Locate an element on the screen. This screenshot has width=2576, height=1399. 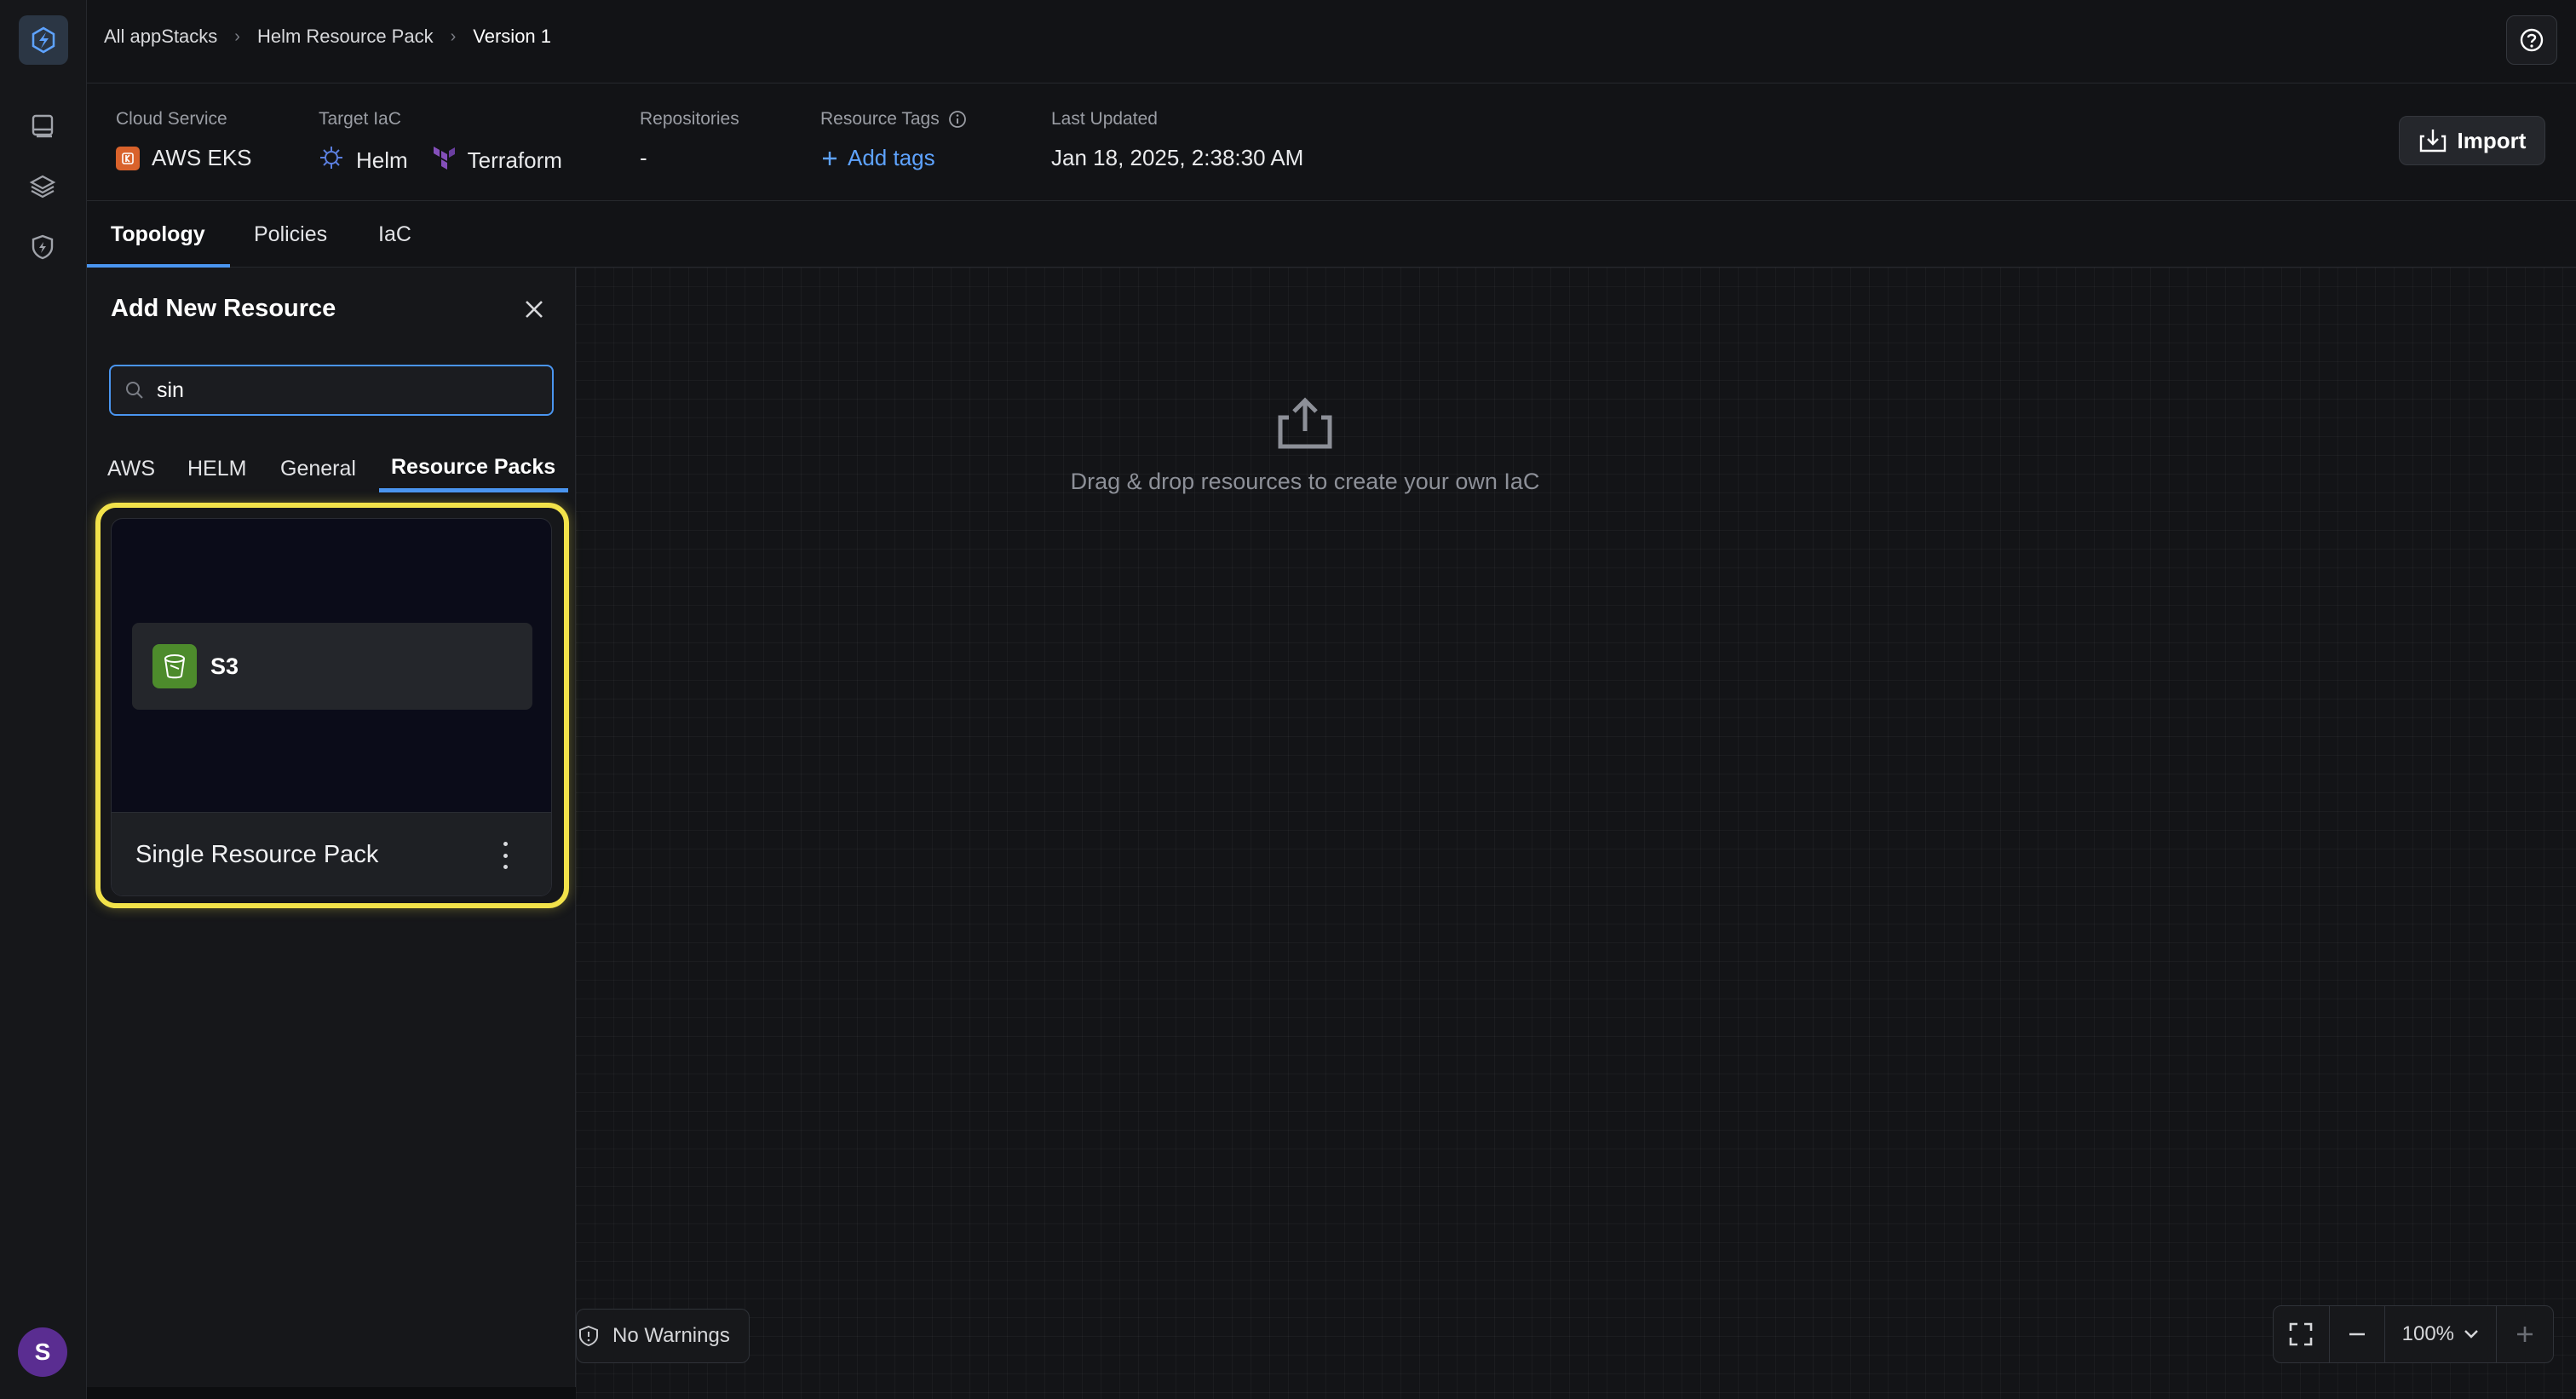
aws-eks-icon is located at coordinates (128, 158).